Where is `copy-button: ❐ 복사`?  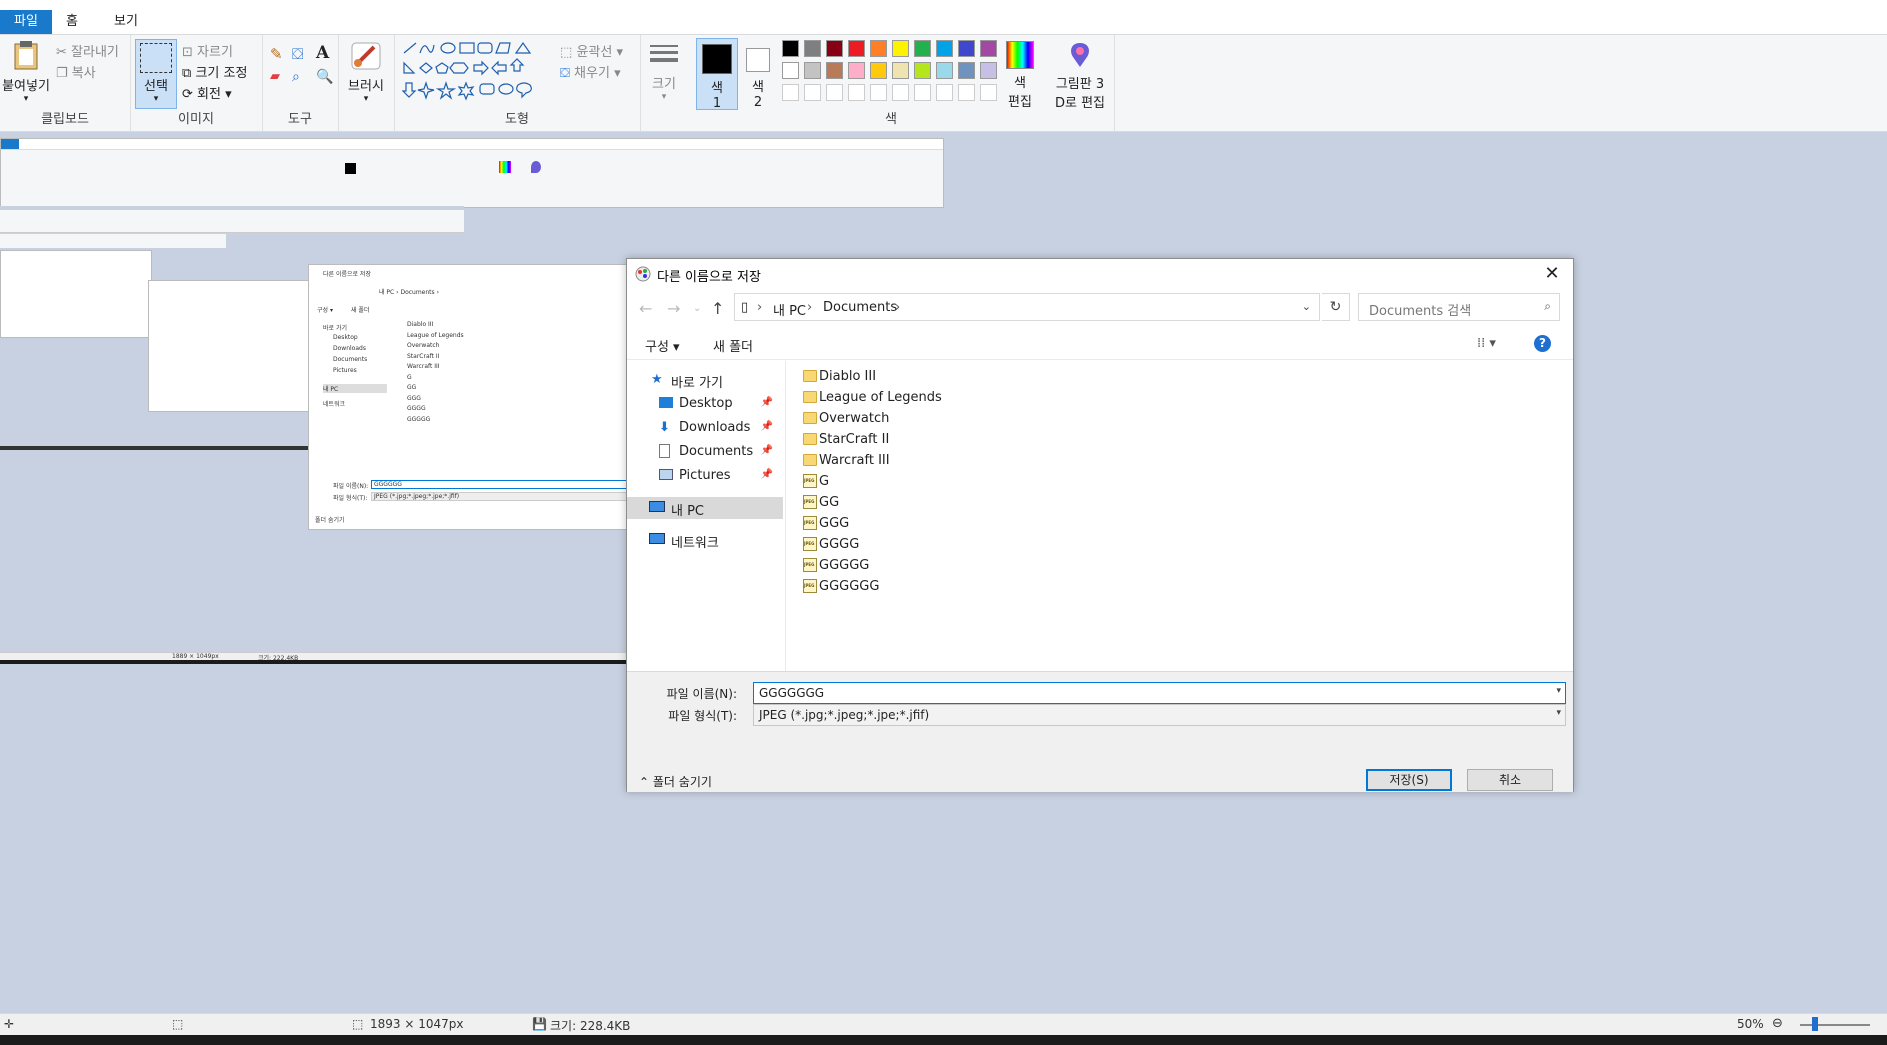
copy-button: ❐ 복사 is located at coordinates (76, 71).